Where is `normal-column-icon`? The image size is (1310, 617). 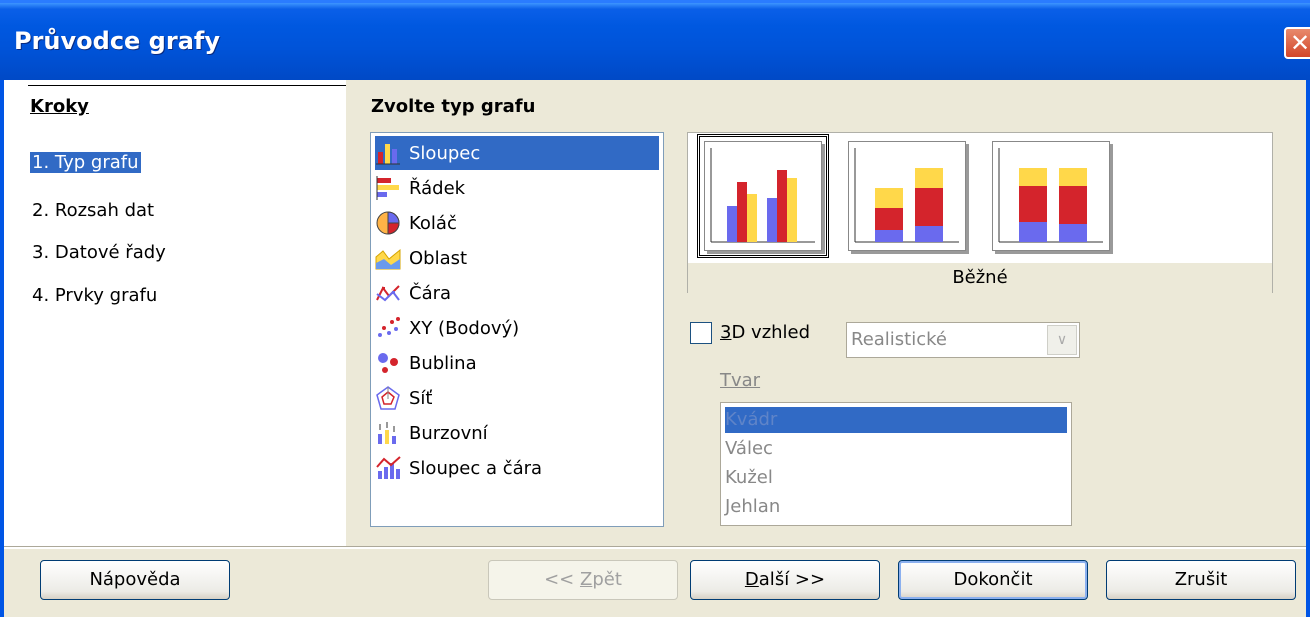 normal-column-icon is located at coordinates (762, 195).